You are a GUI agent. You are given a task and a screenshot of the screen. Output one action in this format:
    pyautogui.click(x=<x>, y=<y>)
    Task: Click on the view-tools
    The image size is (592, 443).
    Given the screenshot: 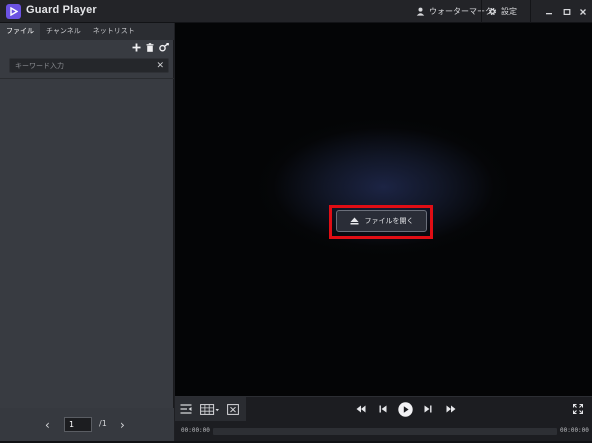 What is the action you would take?
    pyautogui.click(x=210, y=409)
    